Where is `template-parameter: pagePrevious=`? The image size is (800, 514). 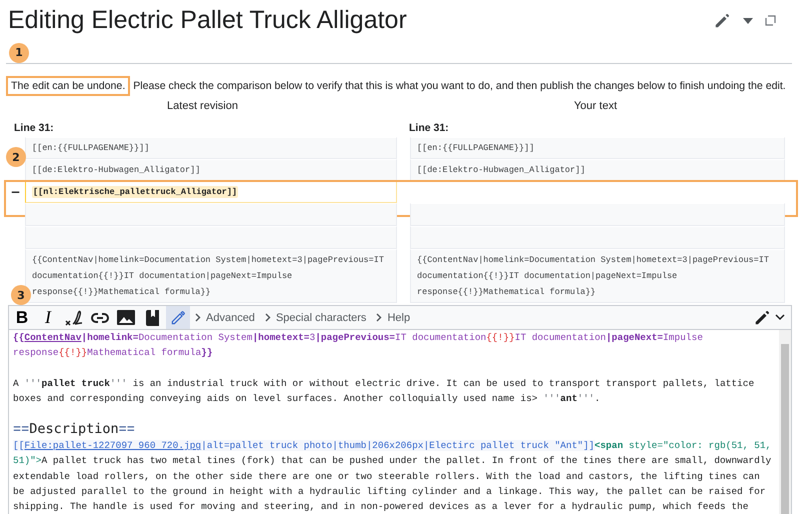
template-parameter: pagePrevious= is located at coordinates (358, 337).